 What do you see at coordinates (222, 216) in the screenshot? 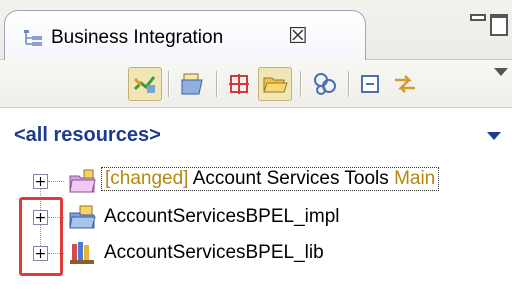
I see `tree-item-label: AccountServicesBPEL_impl` at bounding box center [222, 216].